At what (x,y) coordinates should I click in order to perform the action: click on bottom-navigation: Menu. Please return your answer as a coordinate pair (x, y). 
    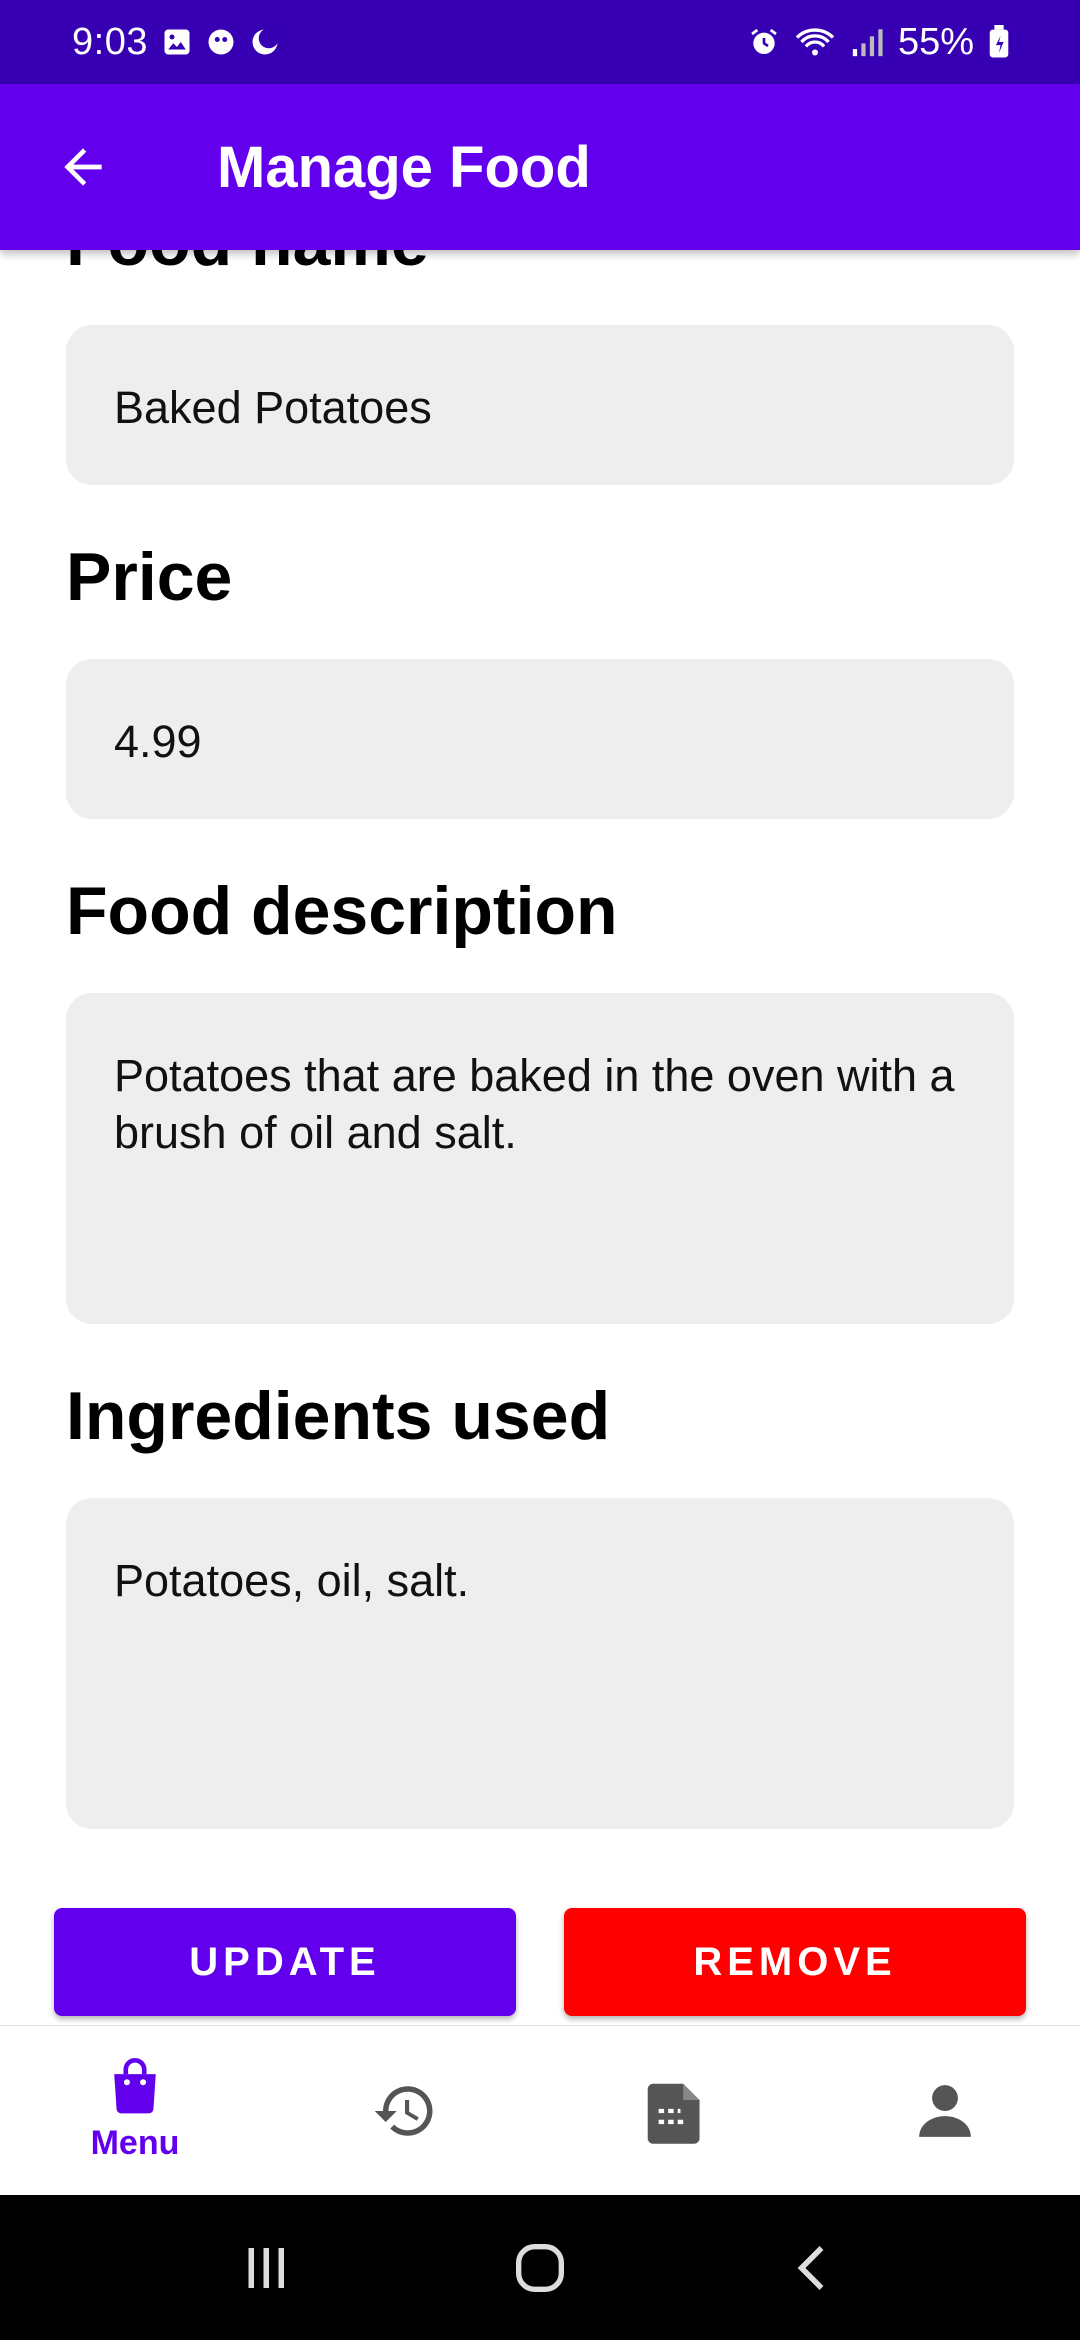
    Looking at the image, I should click on (540, 2110).